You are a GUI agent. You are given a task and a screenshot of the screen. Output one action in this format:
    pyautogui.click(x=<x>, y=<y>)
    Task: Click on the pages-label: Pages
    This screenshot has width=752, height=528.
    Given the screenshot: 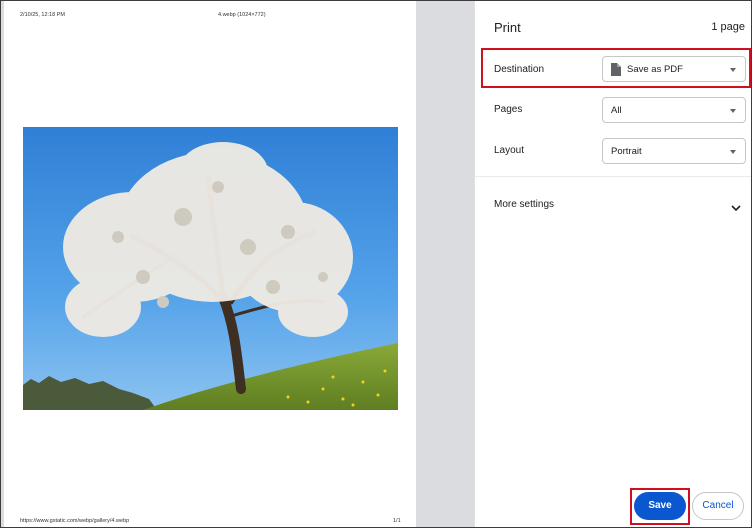 What is the action you would take?
    pyautogui.click(x=508, y=109)
    